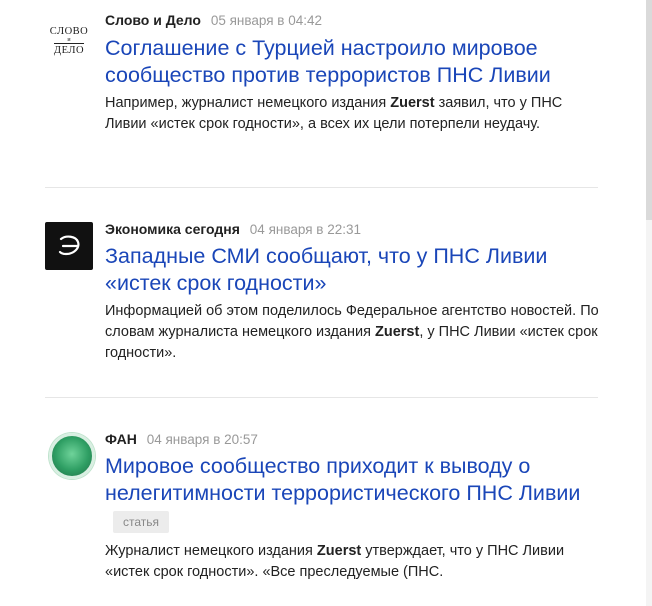 The width and height of the screenshot is (652, 606). What do you see at coordinates (248, 103) in the screenshot?
I see `snippet-text: Например, журналист немецкого издания` at bounding box center [248, 103].